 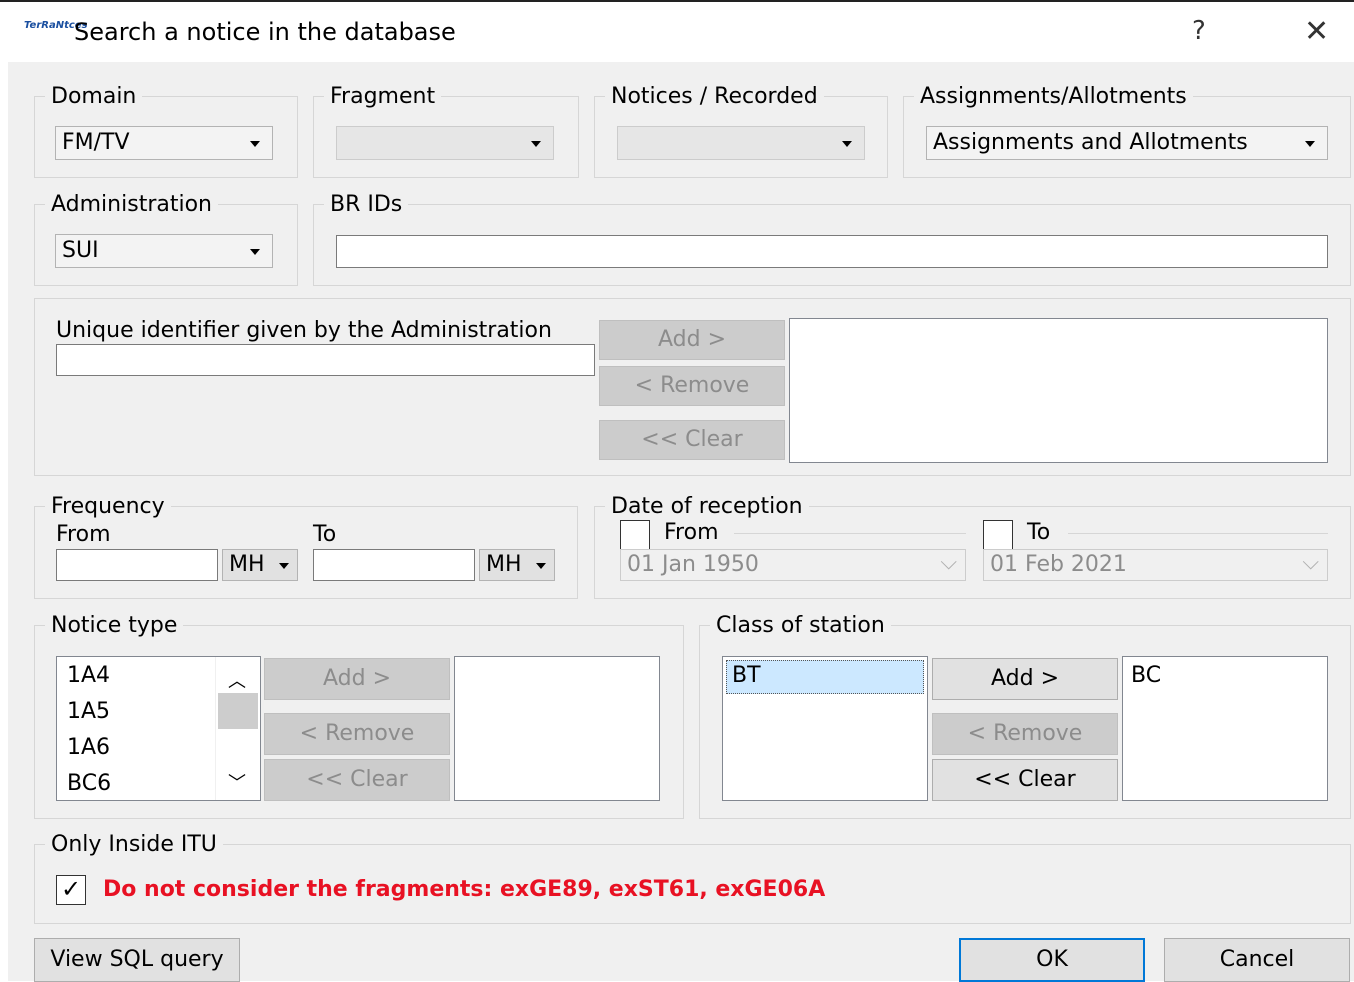 What do you see at coordinates (1199, 31) in the screenshot?
I see `help-button: ?` at bounding box center [1199, 31].